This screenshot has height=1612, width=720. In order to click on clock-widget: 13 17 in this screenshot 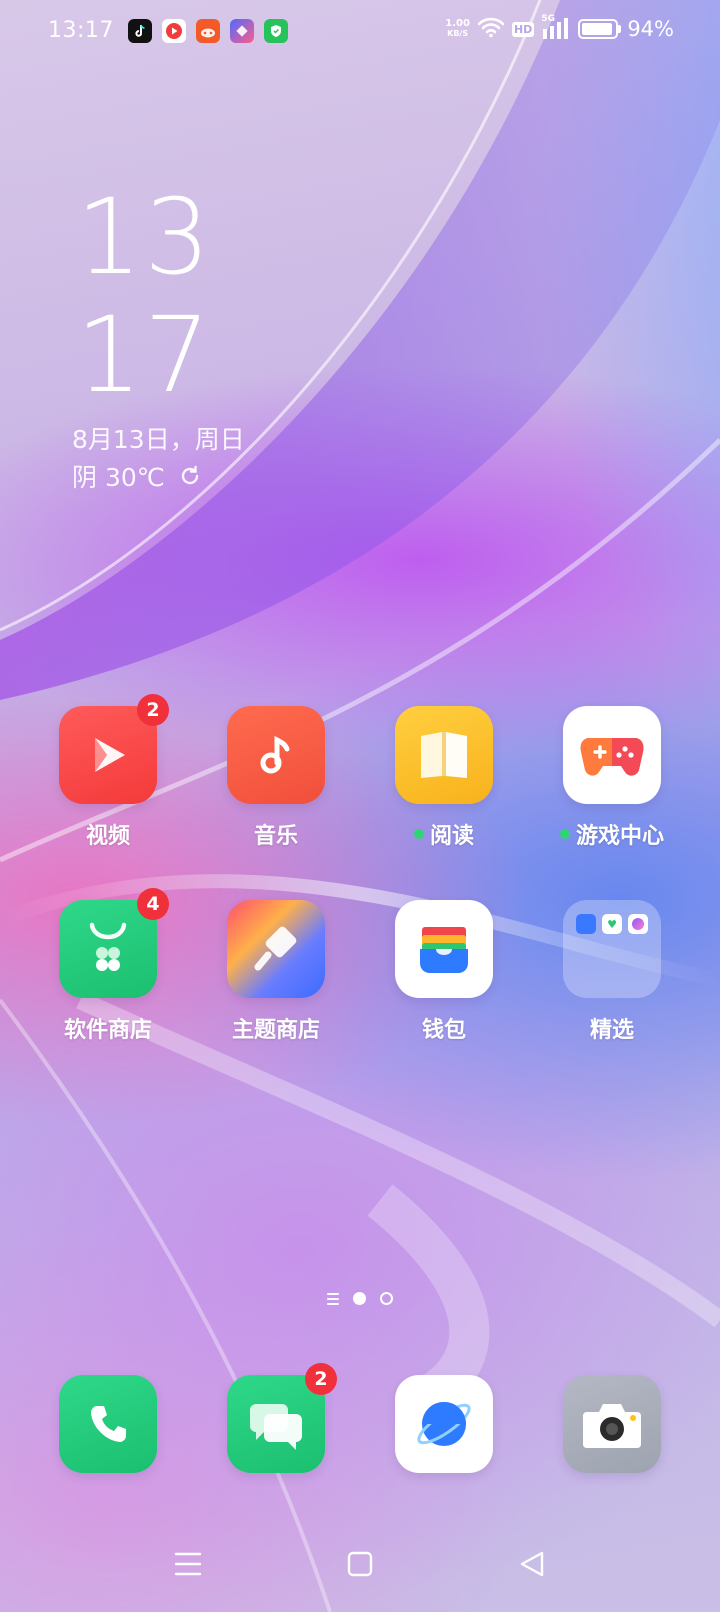, I will do `click(144, 296)`.